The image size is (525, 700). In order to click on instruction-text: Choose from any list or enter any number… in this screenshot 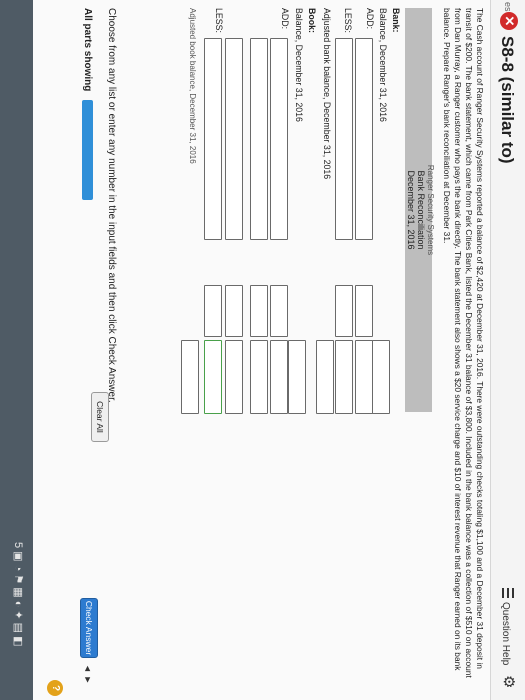, I will do `click(111, 205)`.